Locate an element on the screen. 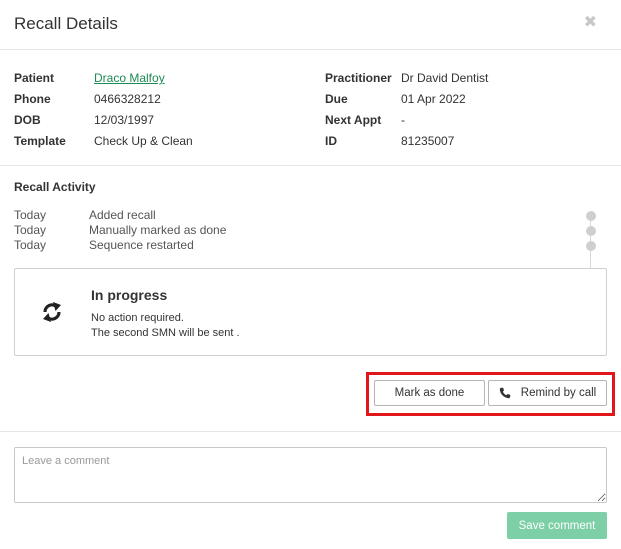 The height and width of the screenshot is (549, 621). patient-label: Patient is located at coordinates (34, 78).